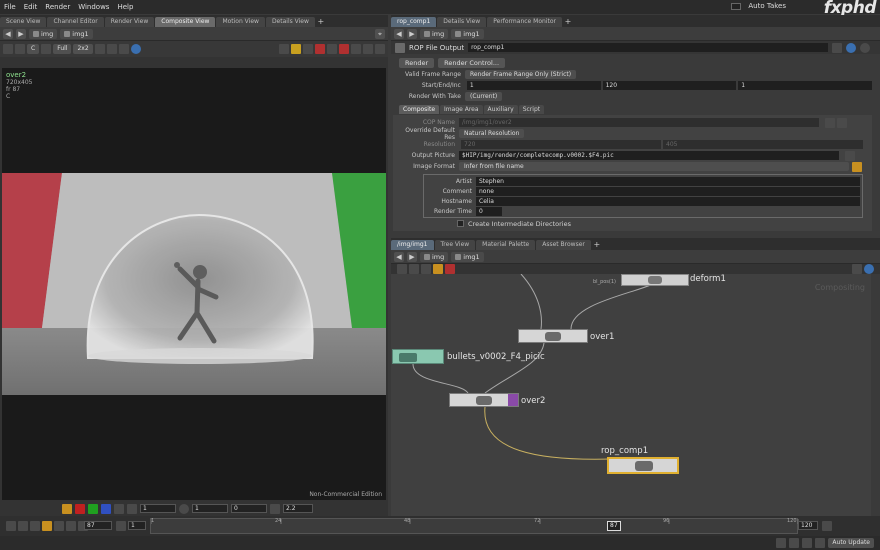 The height and width of the screenshot is (550, 880). What do you see at coordinates (460, 223) in the screenshot?
I see `create-dirs-checkbox` at bounding box center [460, 223].